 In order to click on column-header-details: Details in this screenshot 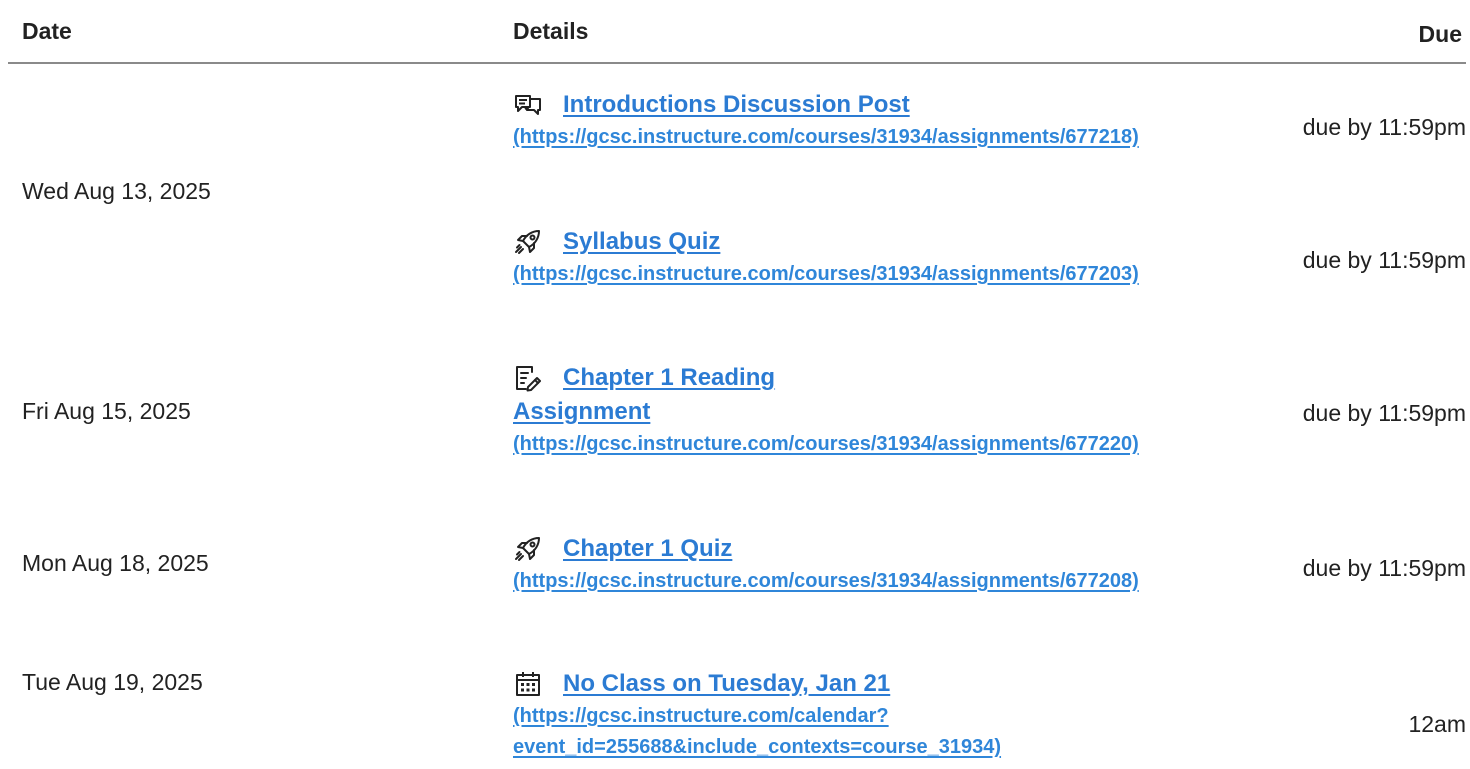, I will do `click(551, 31)`.